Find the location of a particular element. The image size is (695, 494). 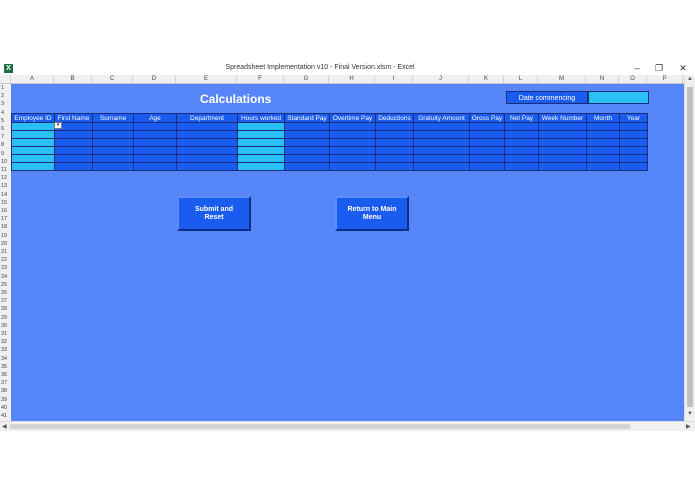

row-header: 37 is located at coordinates (5, 383).